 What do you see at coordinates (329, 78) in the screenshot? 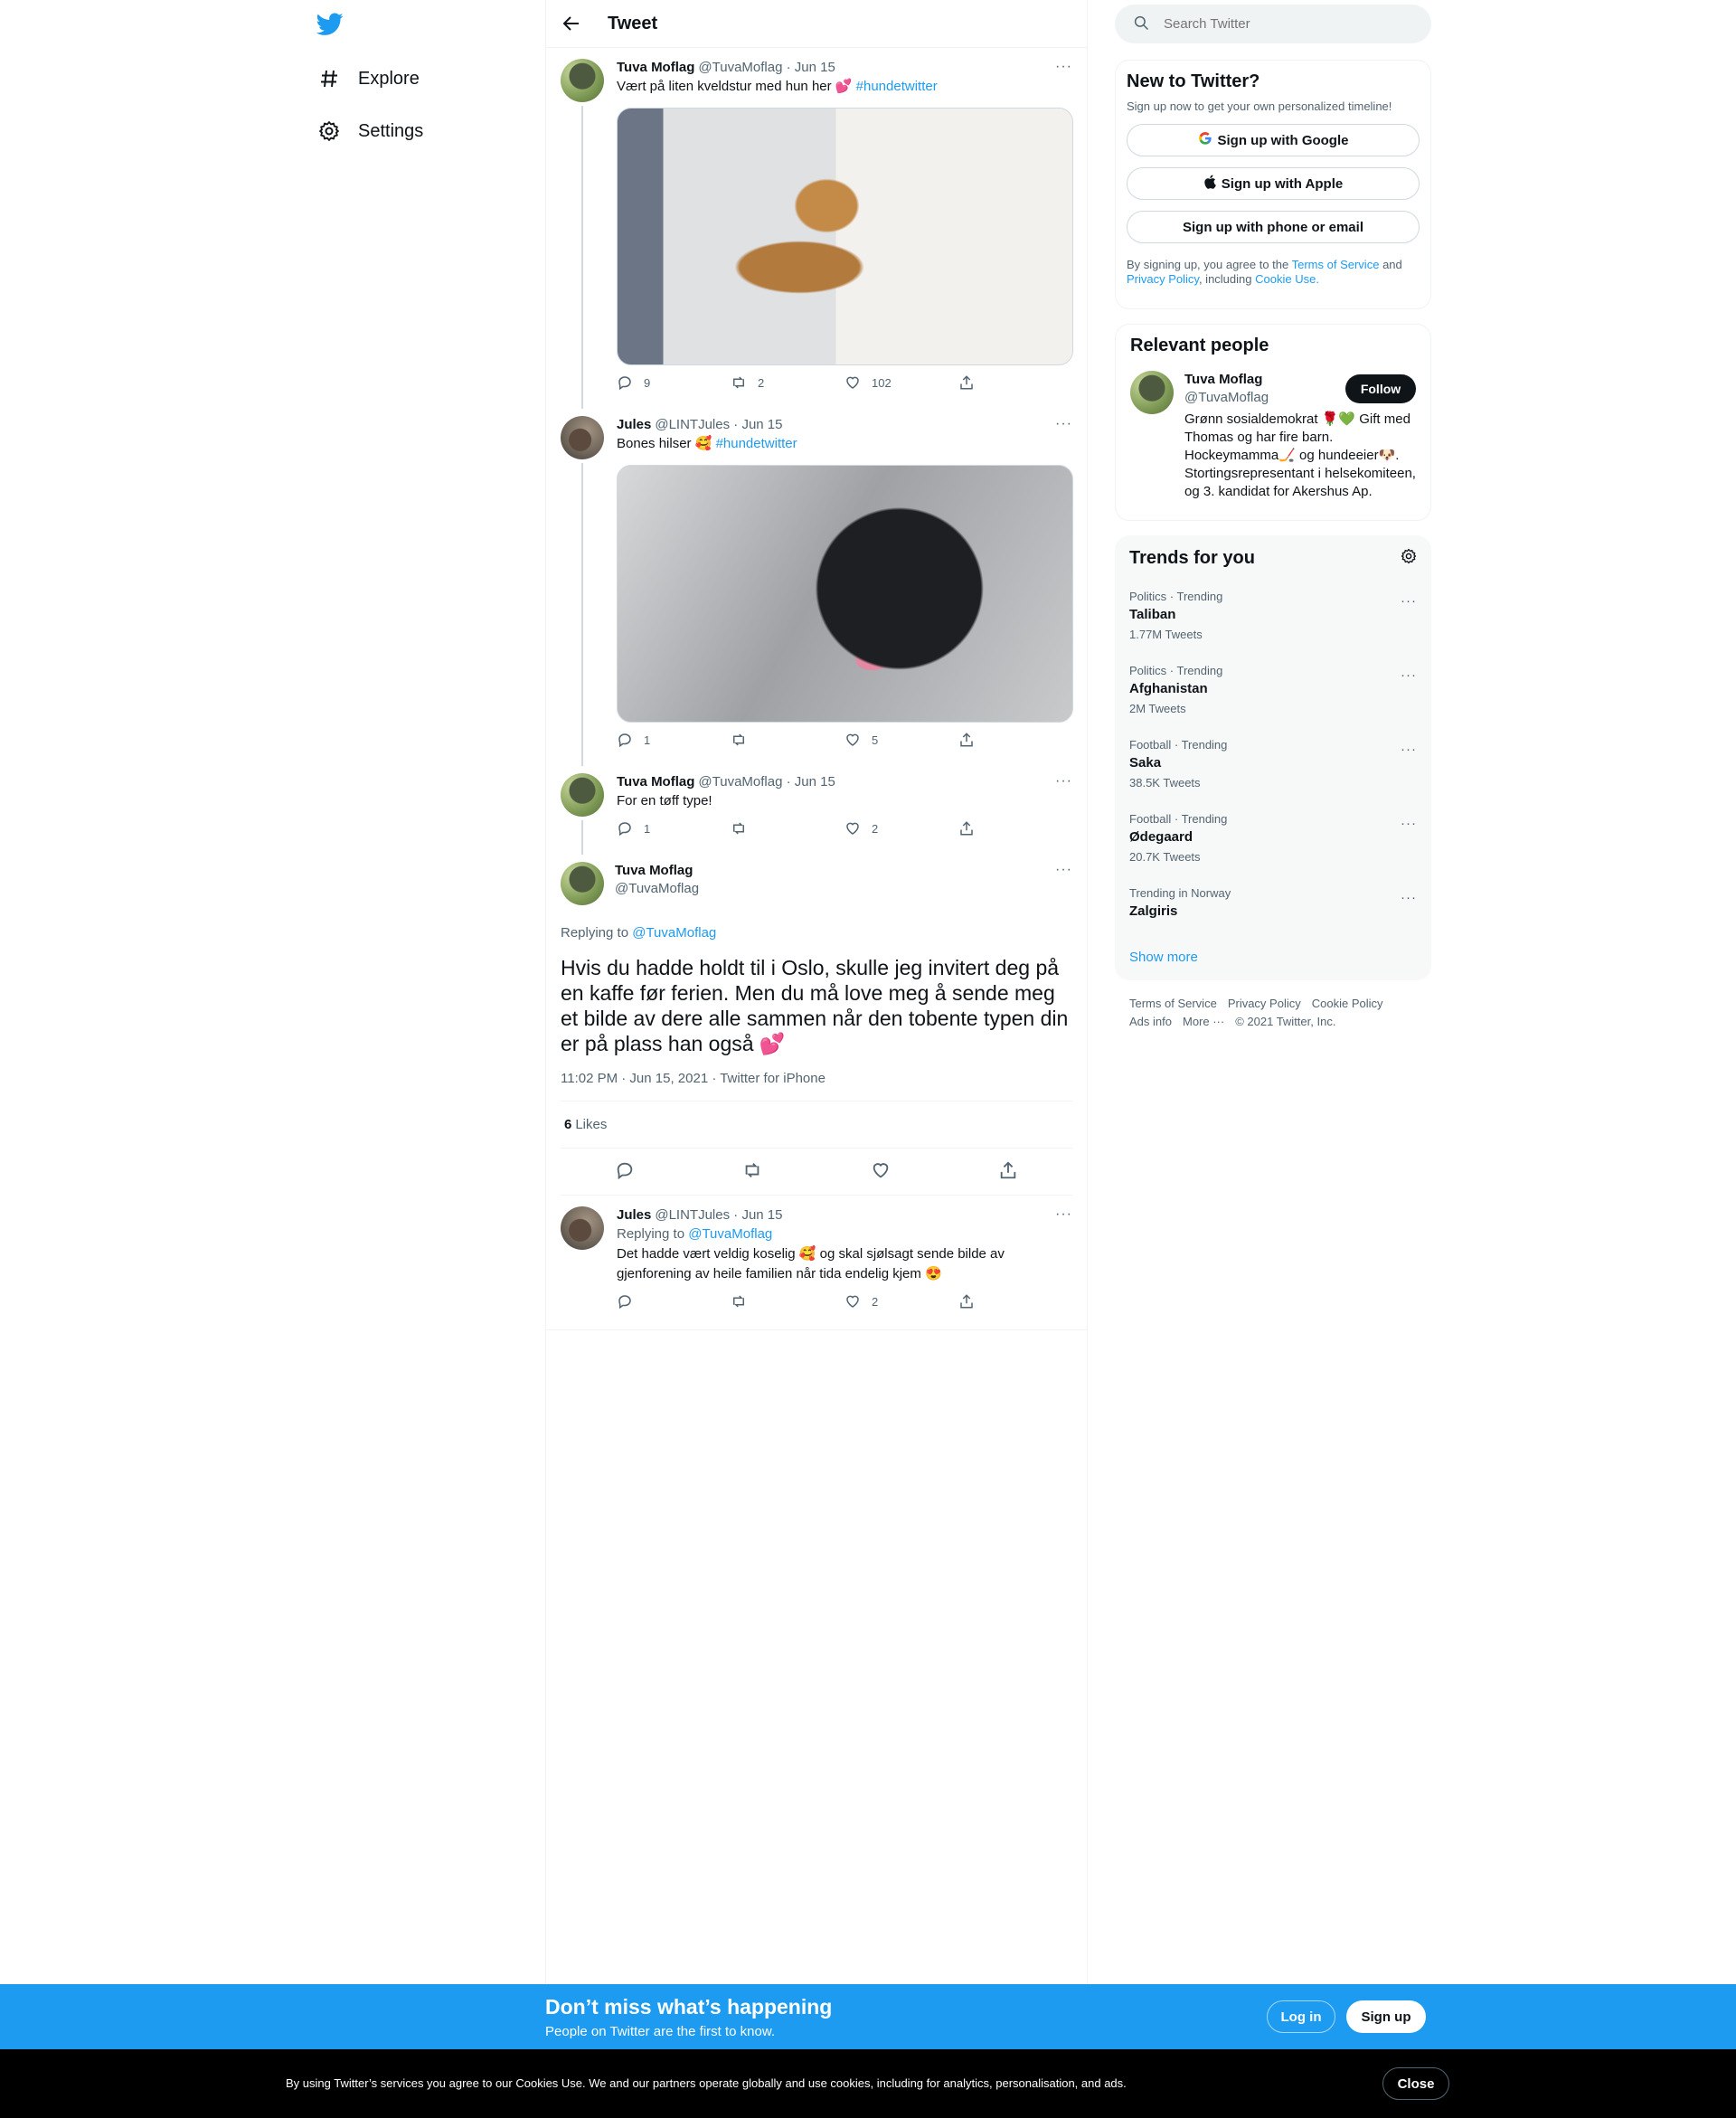
I see `hashtag-icon` at bounding box center [329, 78].